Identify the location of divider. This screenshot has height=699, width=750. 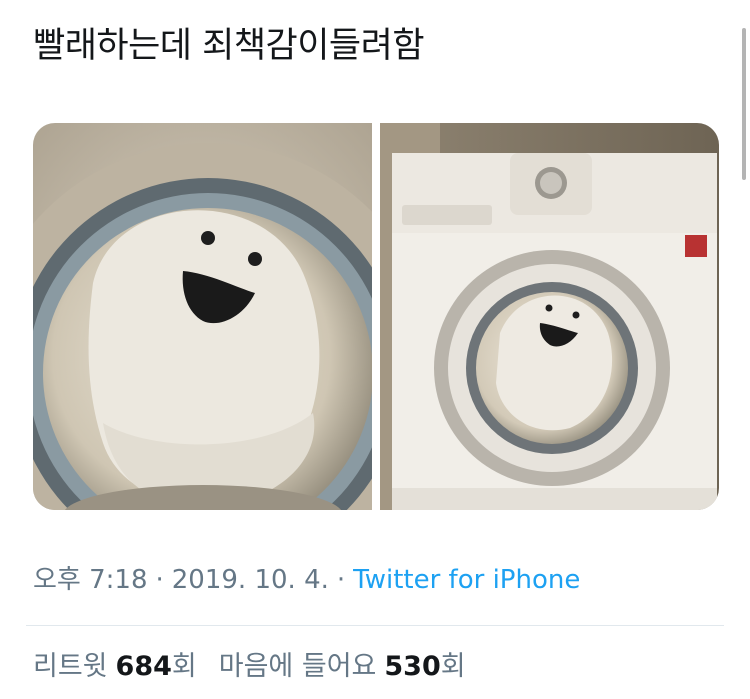
(375, 625).